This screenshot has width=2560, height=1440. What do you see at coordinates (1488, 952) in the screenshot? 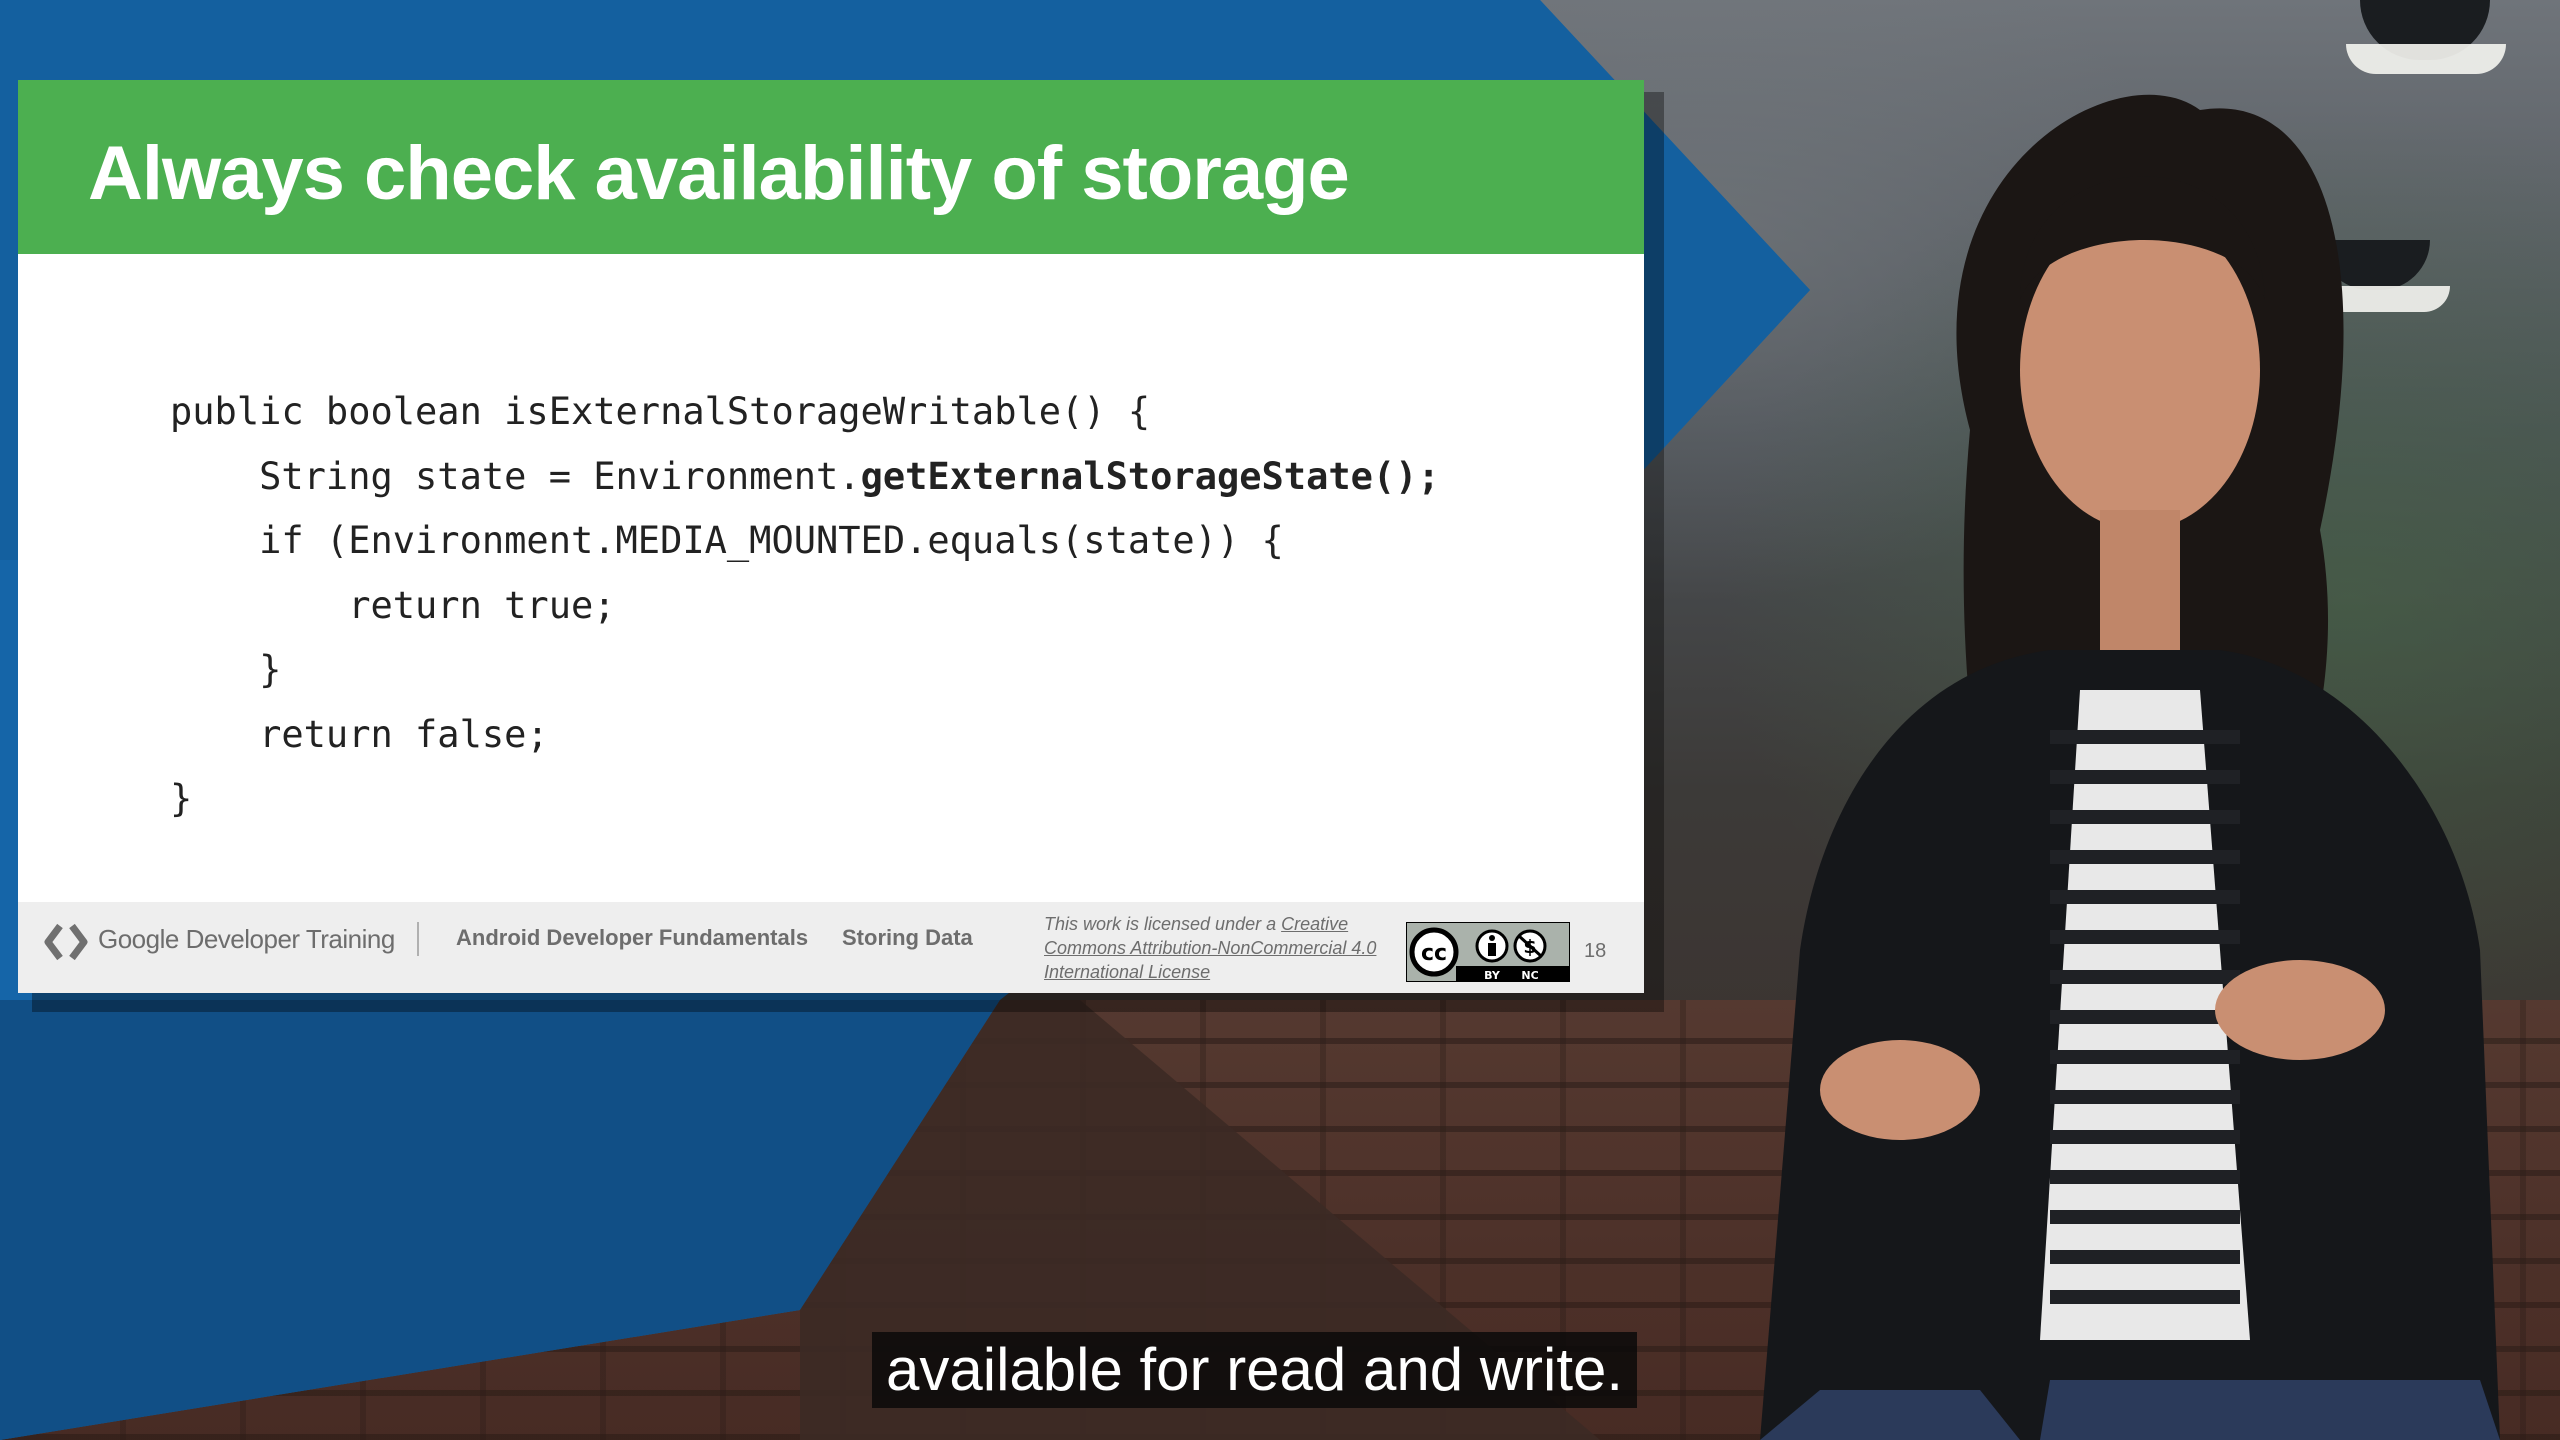
I see `cc-by-nc-license-icon: cc $ BY NC` at bounding box center [1488, 952].